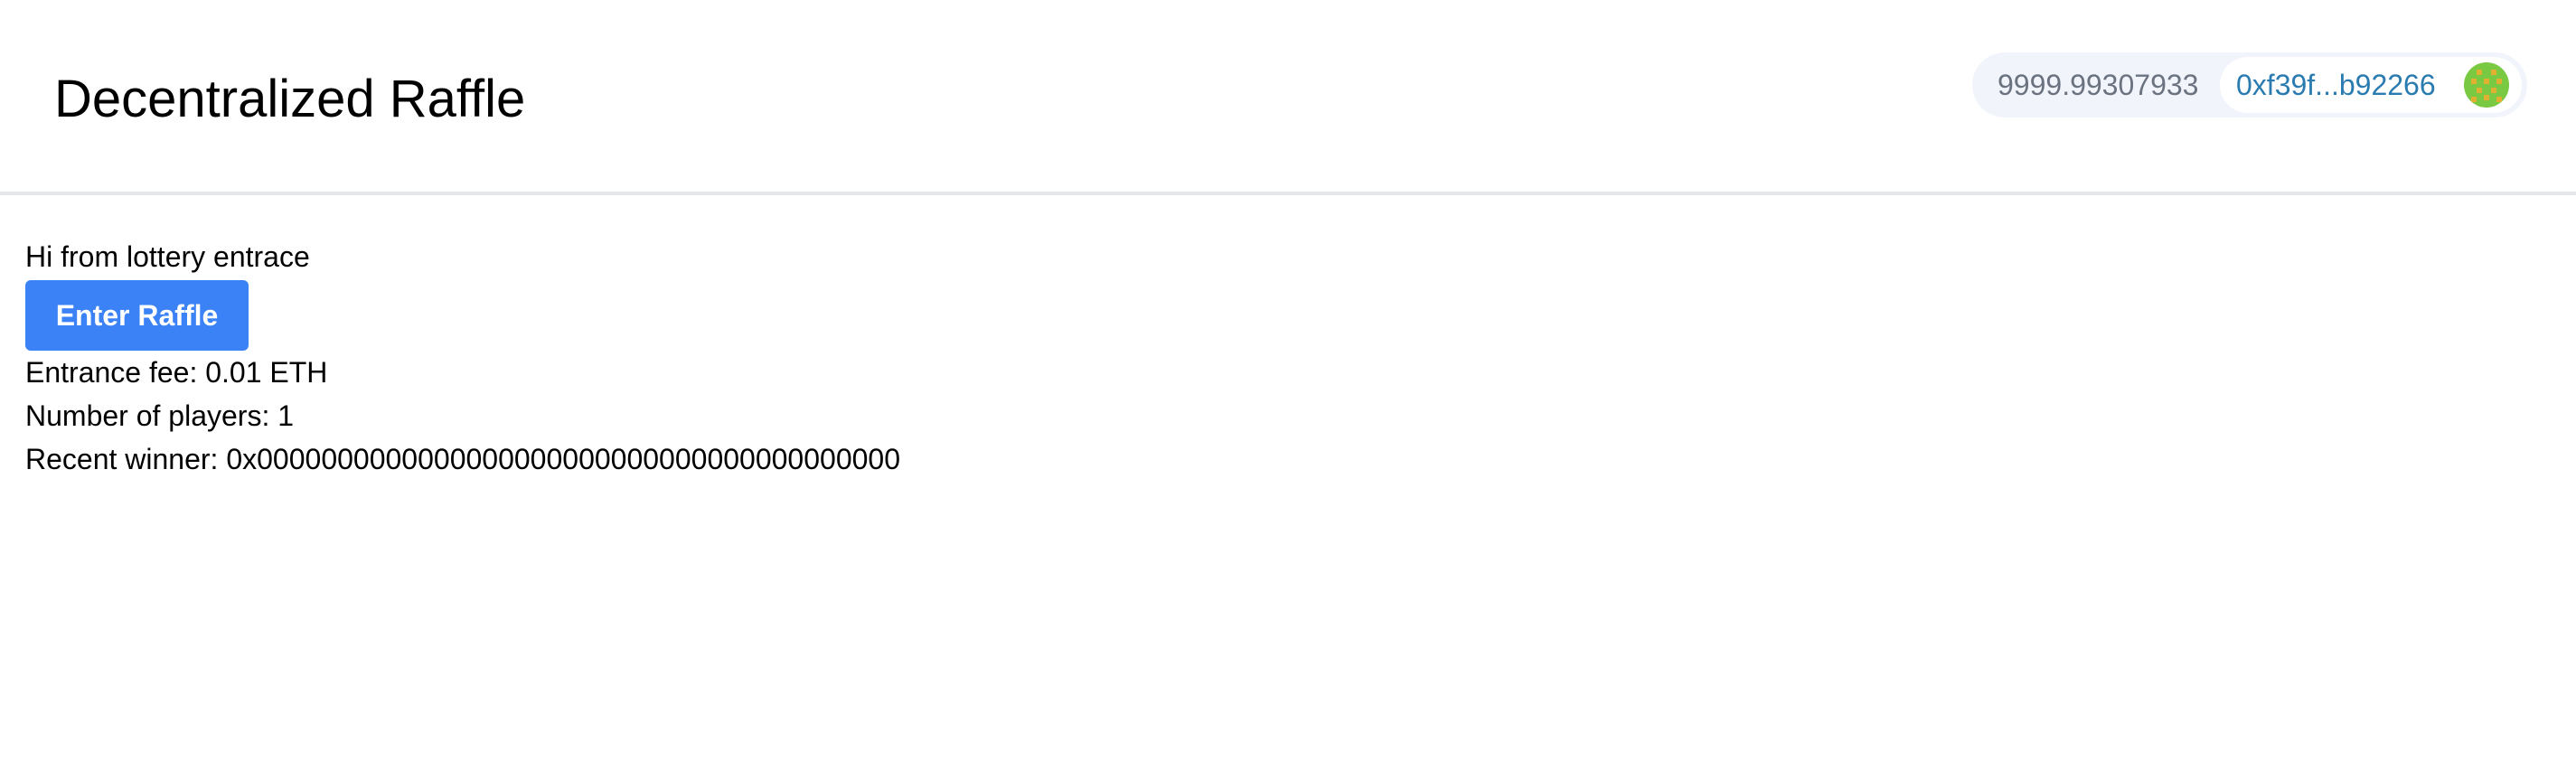 The width and height of the screenshot is (2576, 770). What do you see at coordinates (176, 372) in the screenshot?
I see `entrance-fee-text: Entrance fee: 0.01 ETH` at bounding box center [176, 372].